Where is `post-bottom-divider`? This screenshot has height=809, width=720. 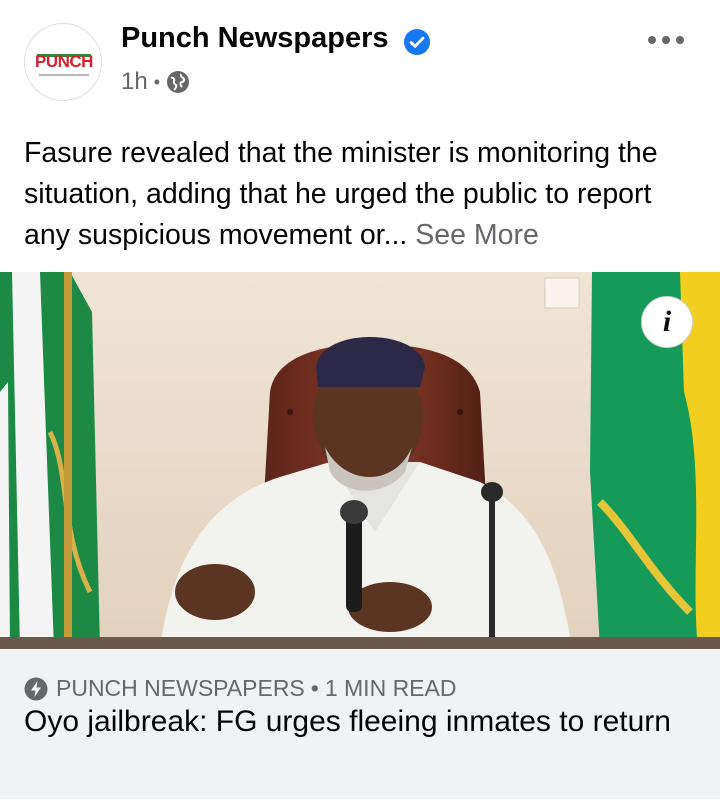 post-bottom-divider is located at coordinates (360, 804).